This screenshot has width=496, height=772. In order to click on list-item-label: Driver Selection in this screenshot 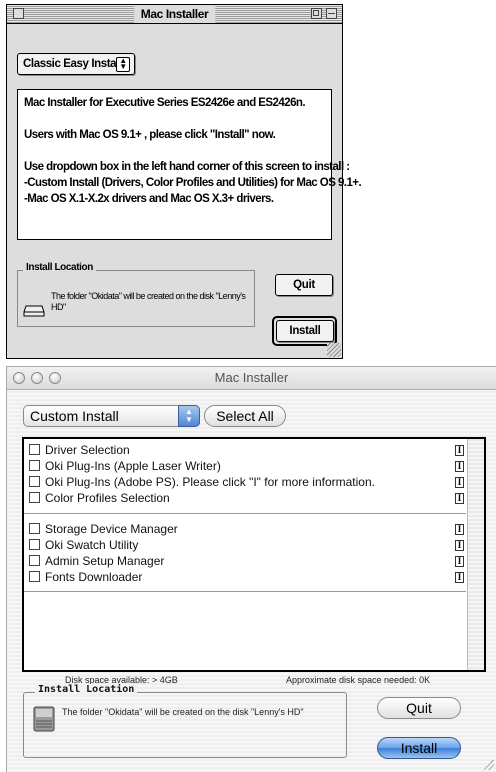, I will do `click(87, 450)`.